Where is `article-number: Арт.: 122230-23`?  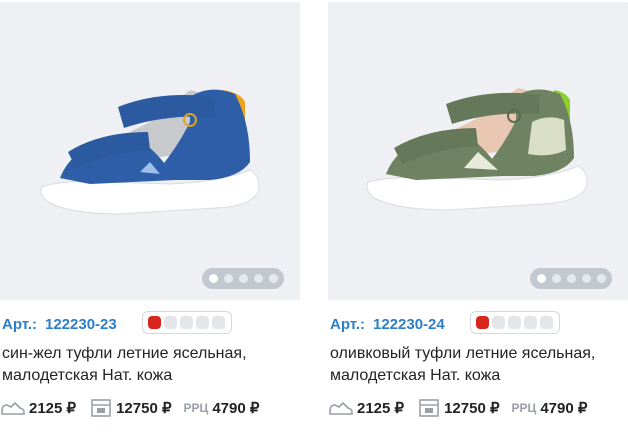
article-number: Арт.: 122230-23 is located at coordinates (59, 324).